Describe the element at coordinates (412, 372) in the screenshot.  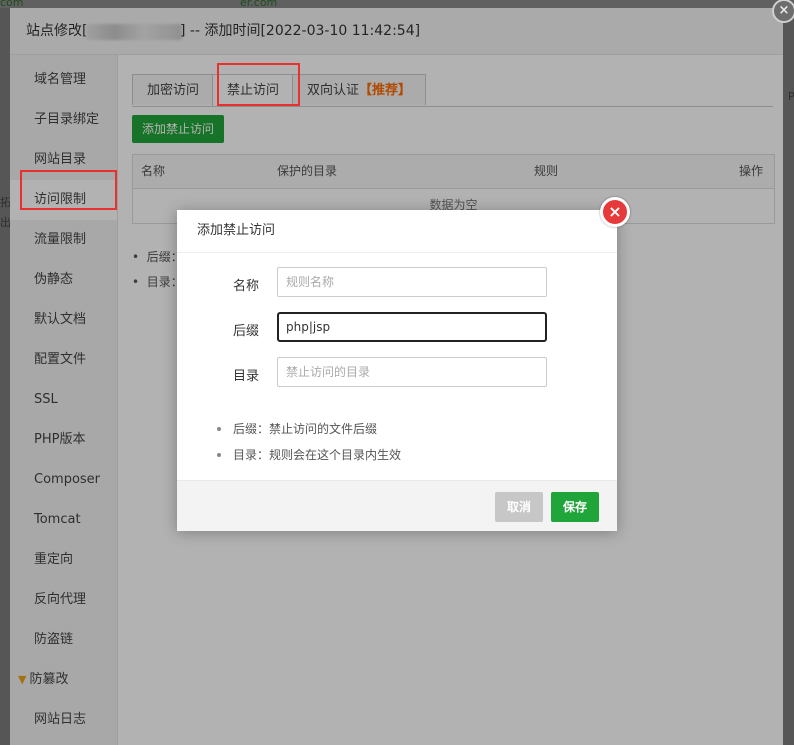
I see `directory-input` at that location.